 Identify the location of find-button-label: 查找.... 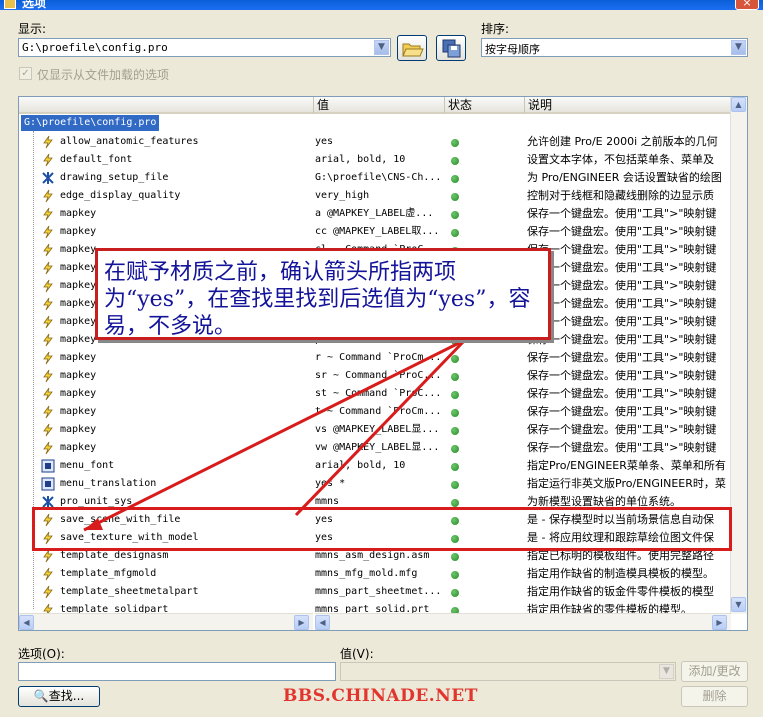
(66, 696).